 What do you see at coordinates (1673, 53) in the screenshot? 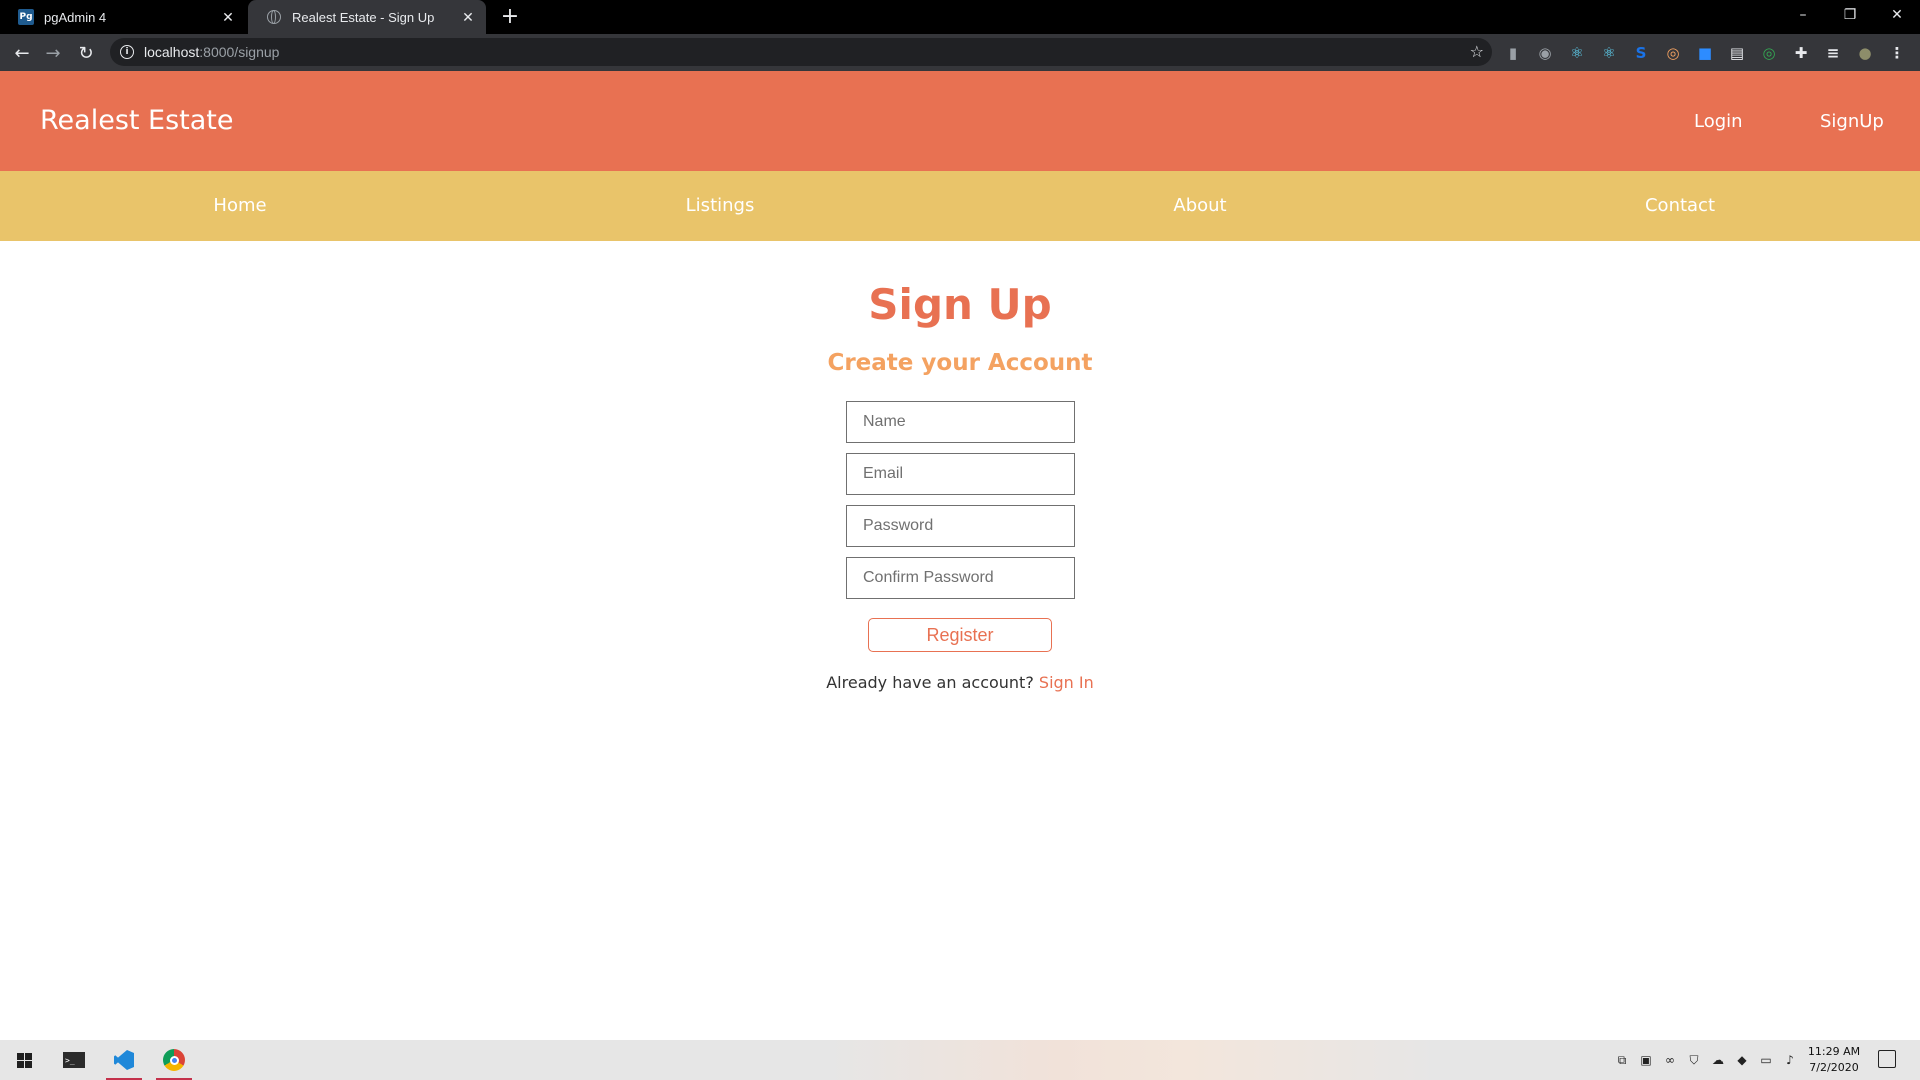
I see `owl-extension-icon: ◎` at bounding box center [1673, 53].